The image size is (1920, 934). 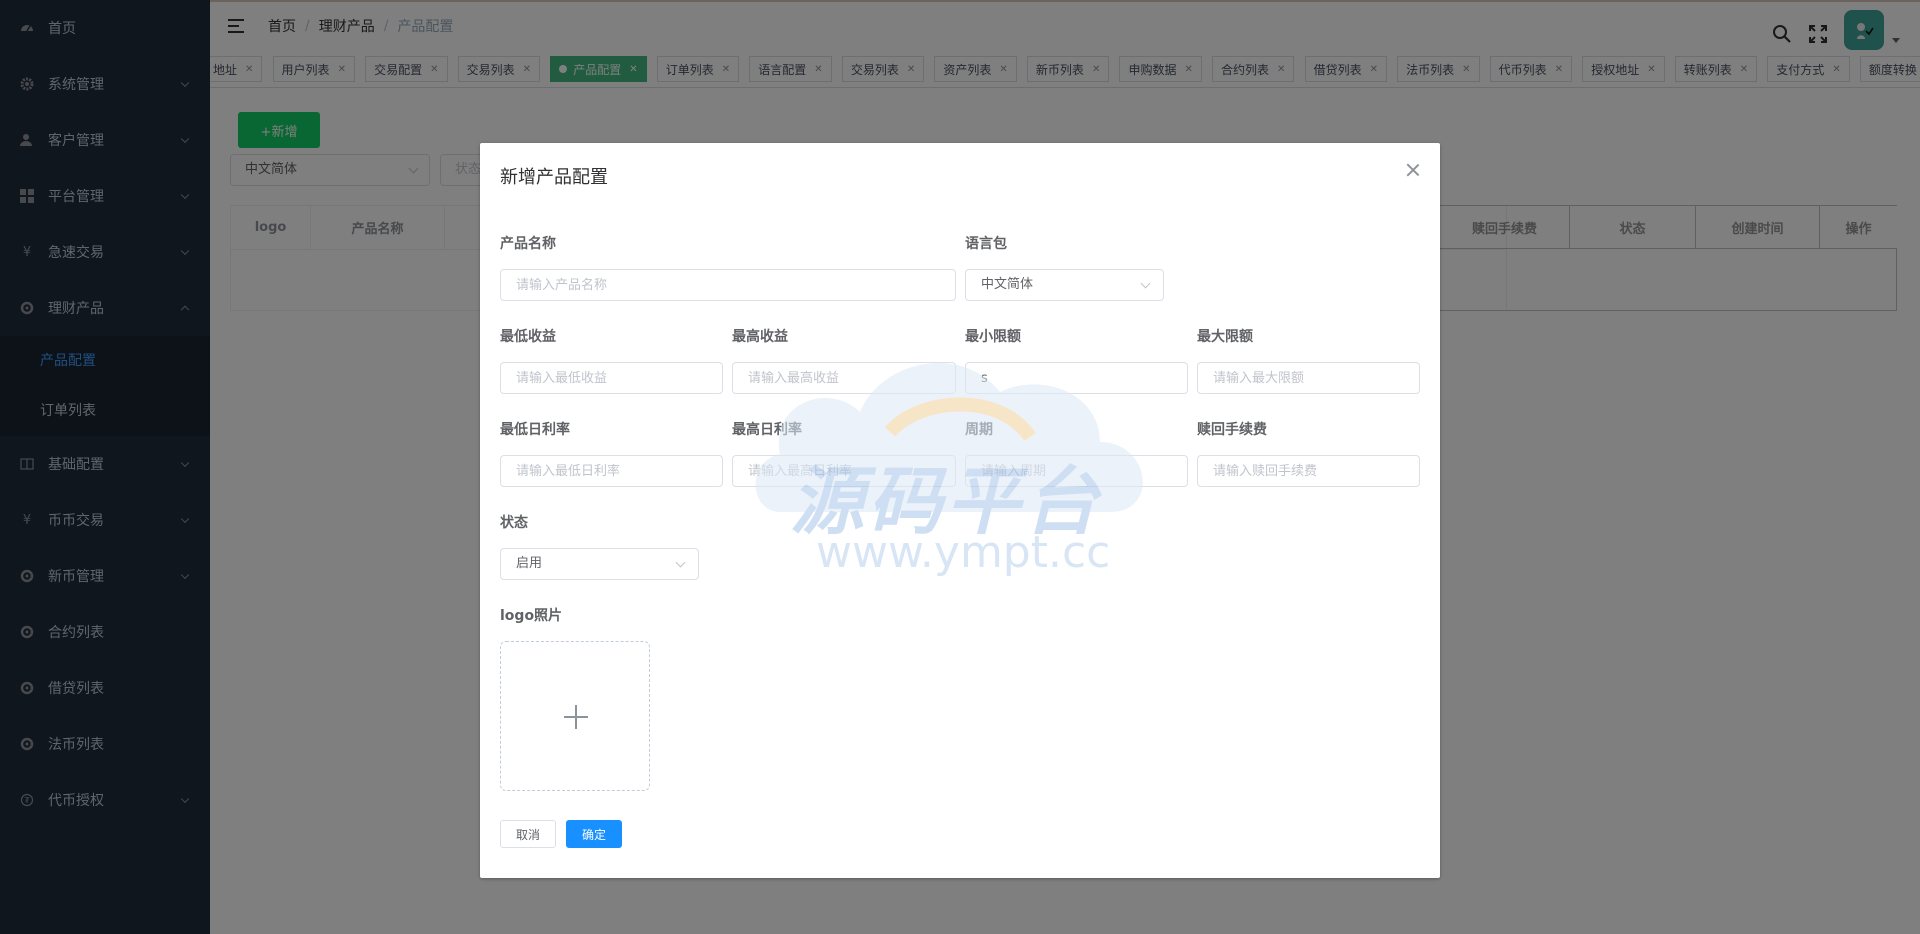 What do you see at coordinates (528, 244) in the screenshot?
I see `field-label: 产品名称` at bounding box center [528, 244].